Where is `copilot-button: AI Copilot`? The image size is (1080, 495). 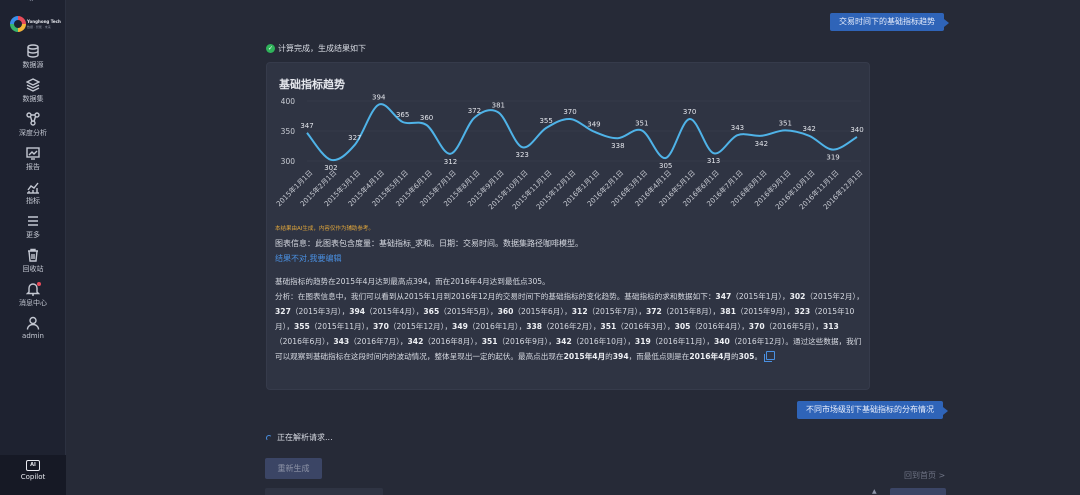 copilot-button: AI Copilot is located at coordinates (33, 475).